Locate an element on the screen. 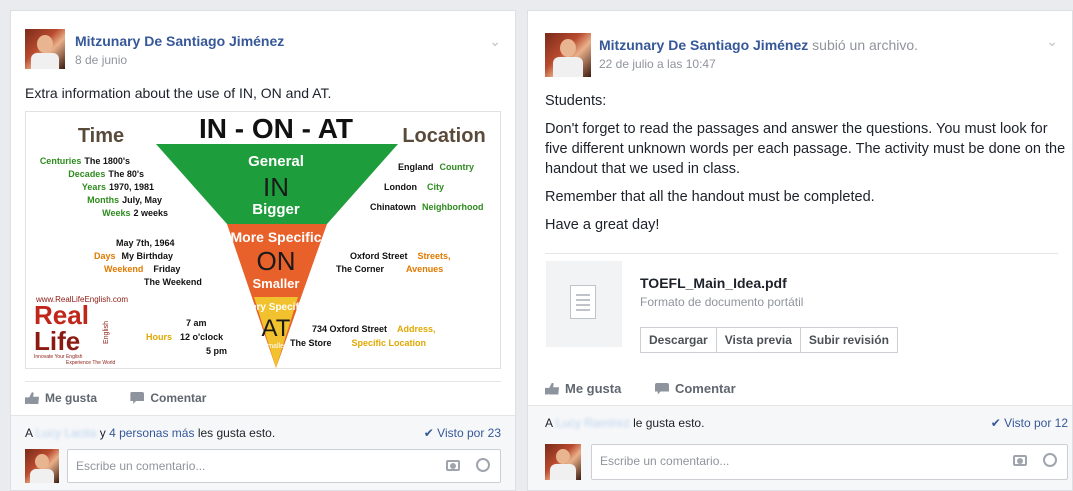 The image size is (1073, 491). svg-text:The StoreSpecific Location: The Store Specific Location is located at coordinates (358, 343).